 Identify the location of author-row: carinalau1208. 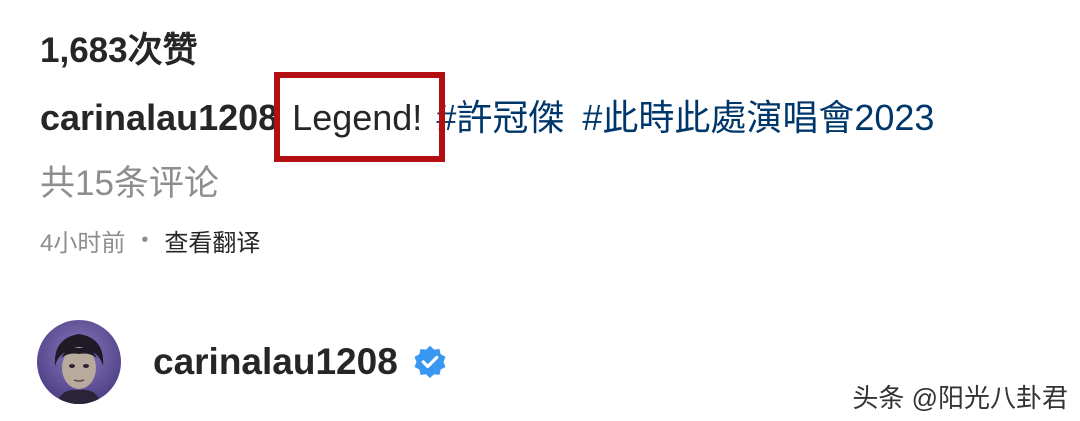
(242, 362).